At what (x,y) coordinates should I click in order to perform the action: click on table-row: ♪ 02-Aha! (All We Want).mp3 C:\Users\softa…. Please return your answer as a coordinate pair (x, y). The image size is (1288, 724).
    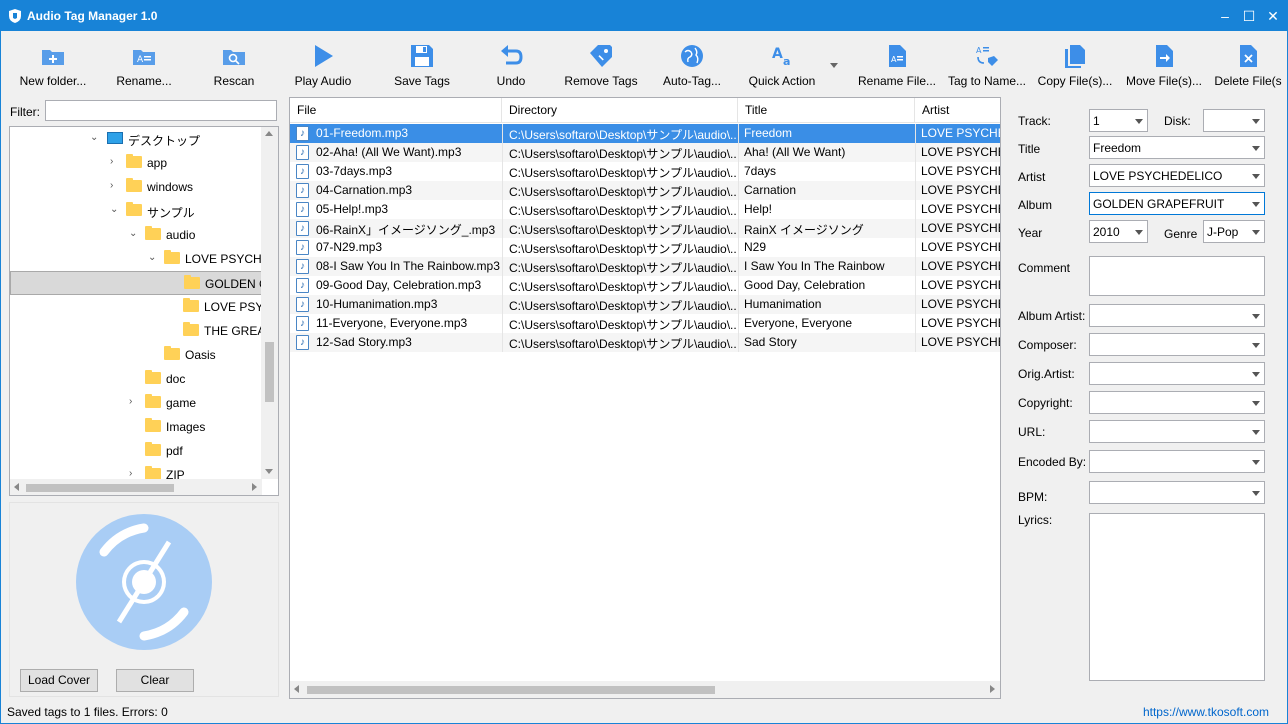
    Looking at the image, I should click on (645, 152).